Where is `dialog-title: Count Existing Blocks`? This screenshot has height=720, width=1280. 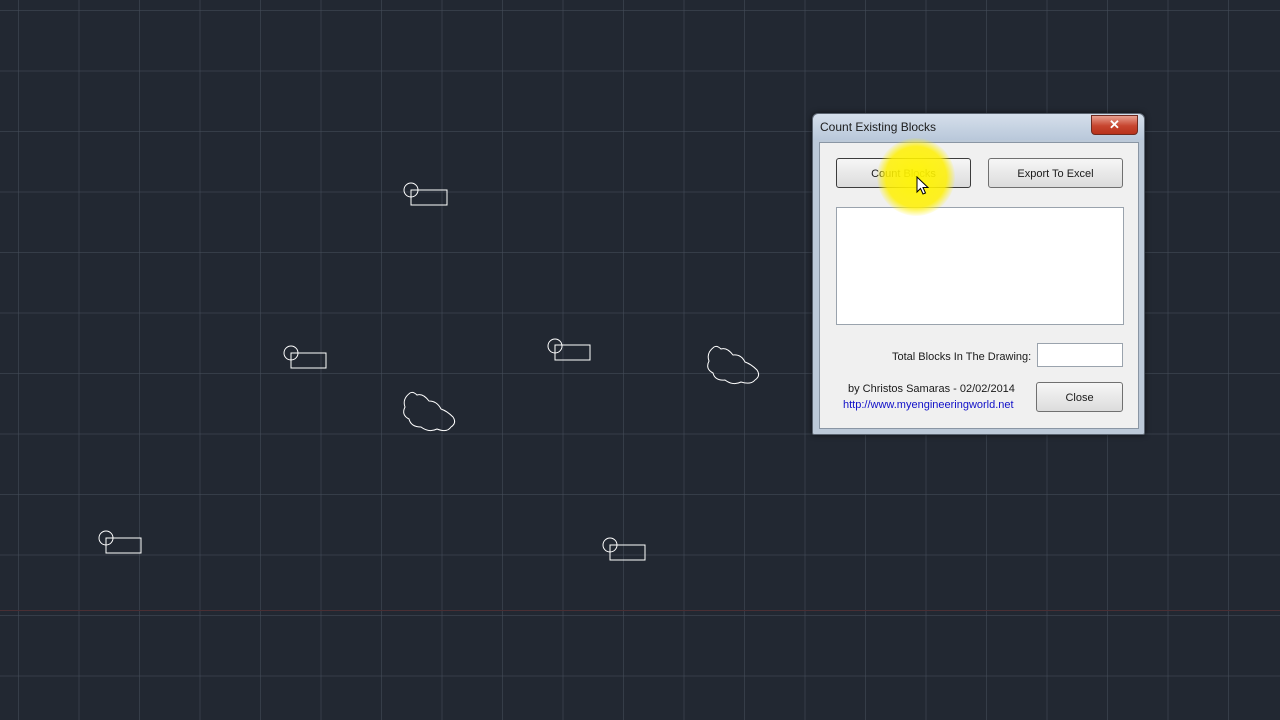
dialog-title: Count Existing Blocks is located at coordinates (878, 127).